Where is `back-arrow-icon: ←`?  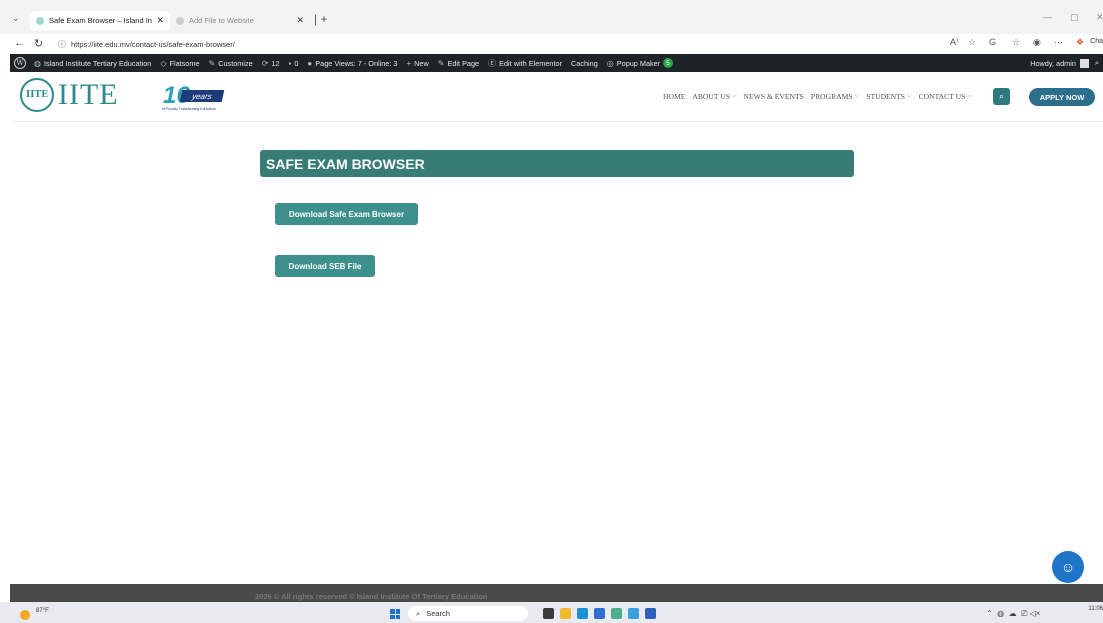 back-arrow-icon: ← is located at coordinates (19, 43).